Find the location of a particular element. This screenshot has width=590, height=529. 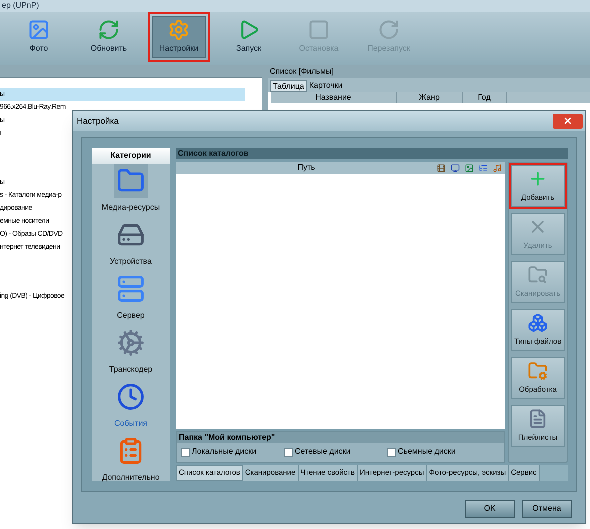

toolbar-button: Фото is located at coordinates (39, 37).